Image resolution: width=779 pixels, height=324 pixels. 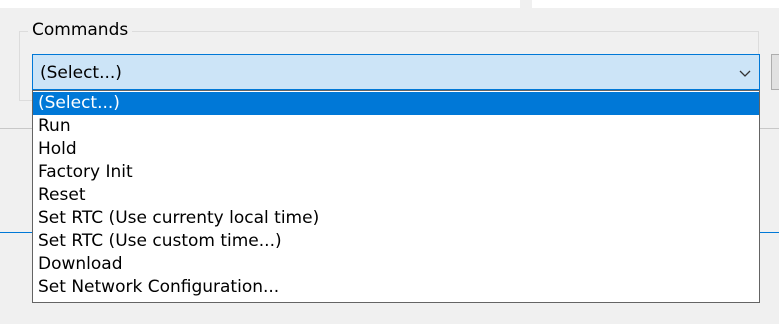 What do you see at coordinates (396, 241) in the screenshot?
I see `option-set-rtc-custom: Set RTC (Use custom time...)` at bounding box center [396, 241].